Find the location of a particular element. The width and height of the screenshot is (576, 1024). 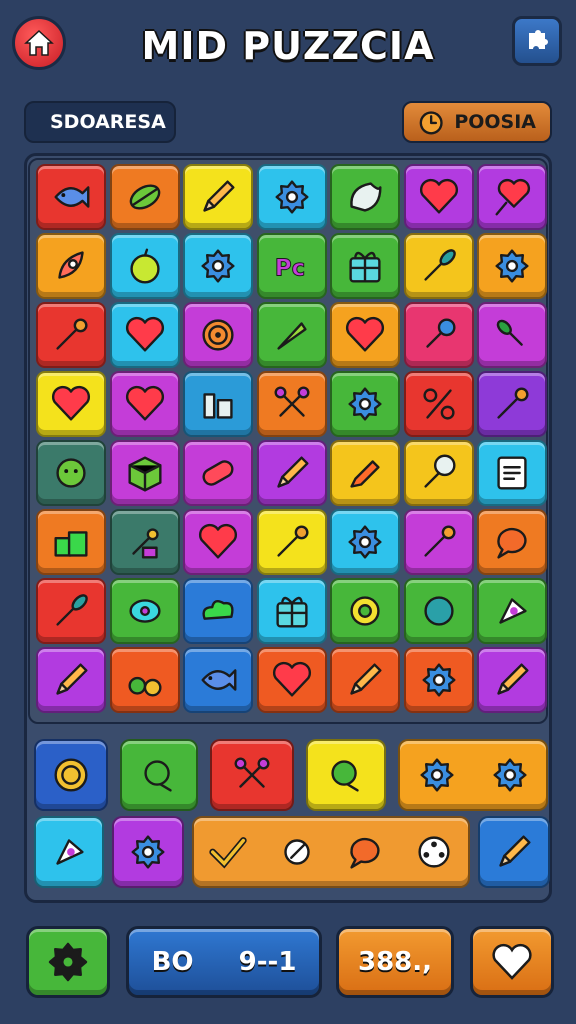

tile-r3-c4 is located at coordinates (291, 335).